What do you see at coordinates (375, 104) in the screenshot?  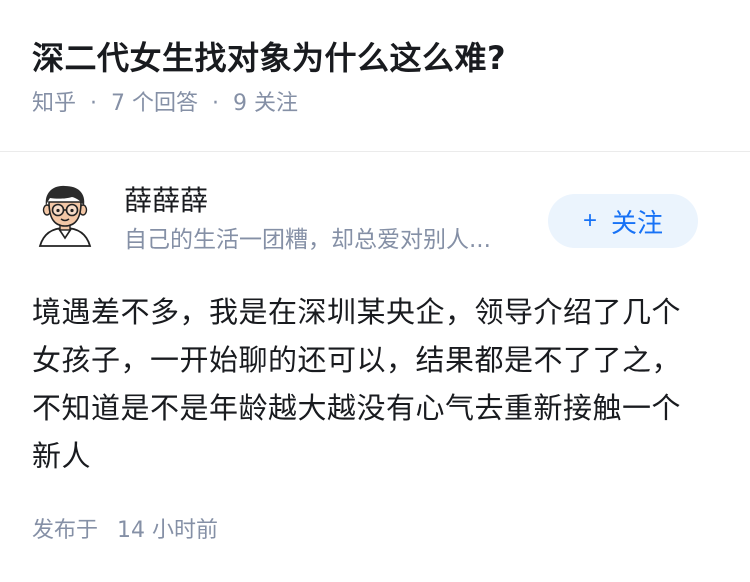 I see `question-meta: 知乎 · 7 个回答 · 9 关注` at bounding box center [375, 104].